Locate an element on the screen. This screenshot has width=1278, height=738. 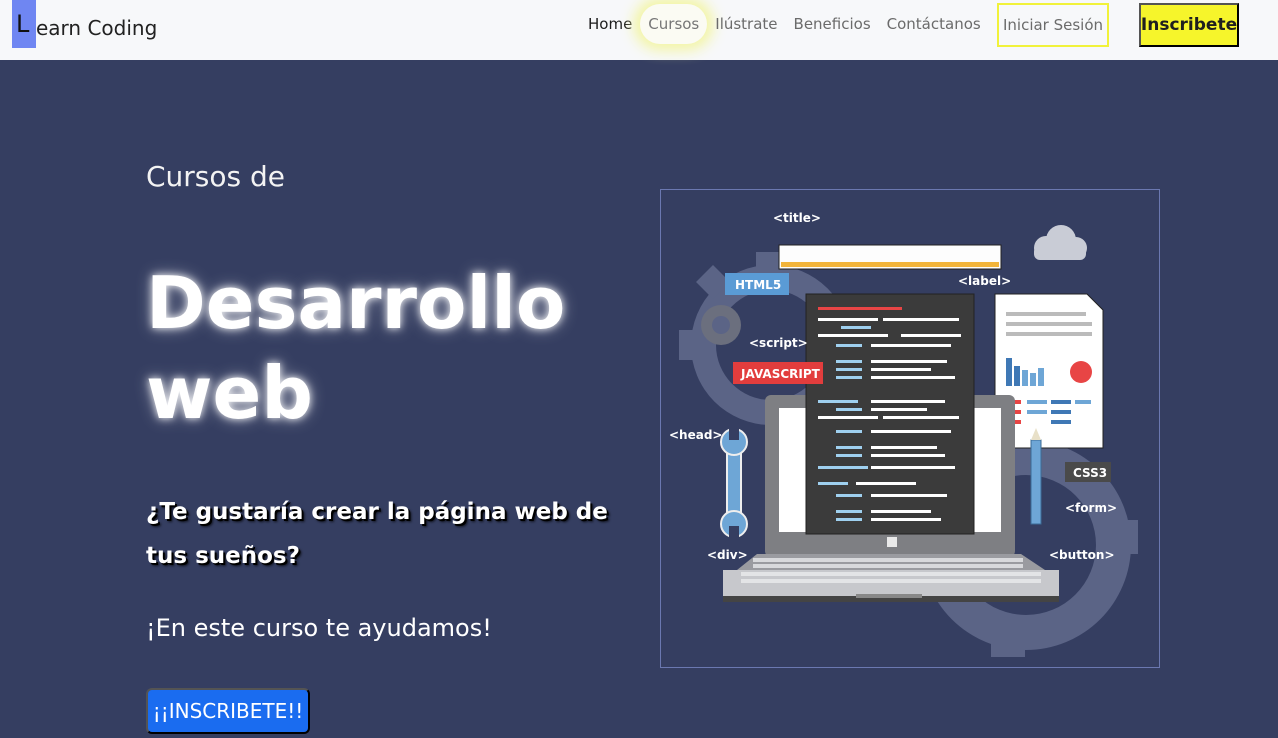
brand-logo: L earn Coding is located at coordinates (84, 24).